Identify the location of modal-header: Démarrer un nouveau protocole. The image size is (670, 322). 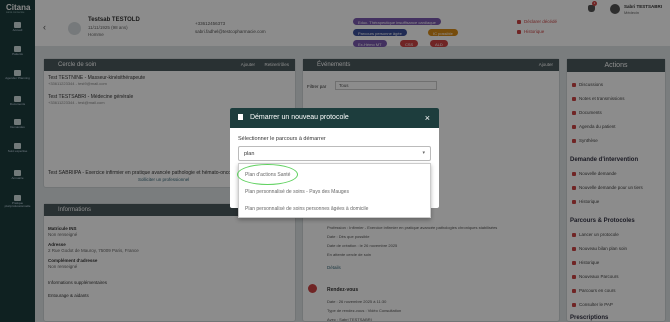
(334, 118).